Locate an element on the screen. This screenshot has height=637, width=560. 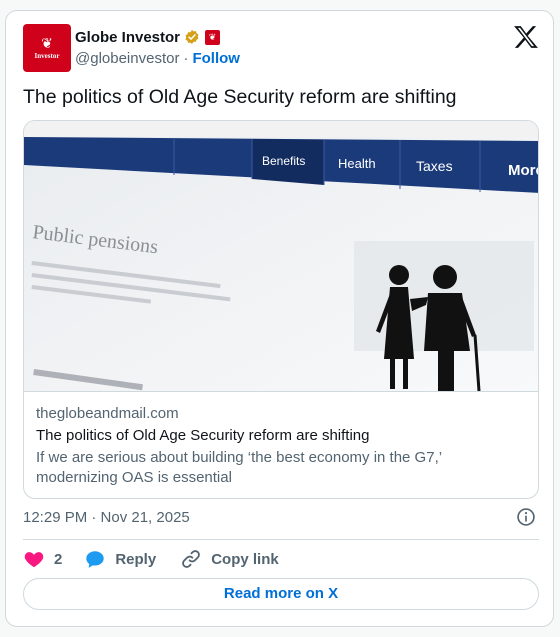
link-icon is located at coordinates (191, 559).